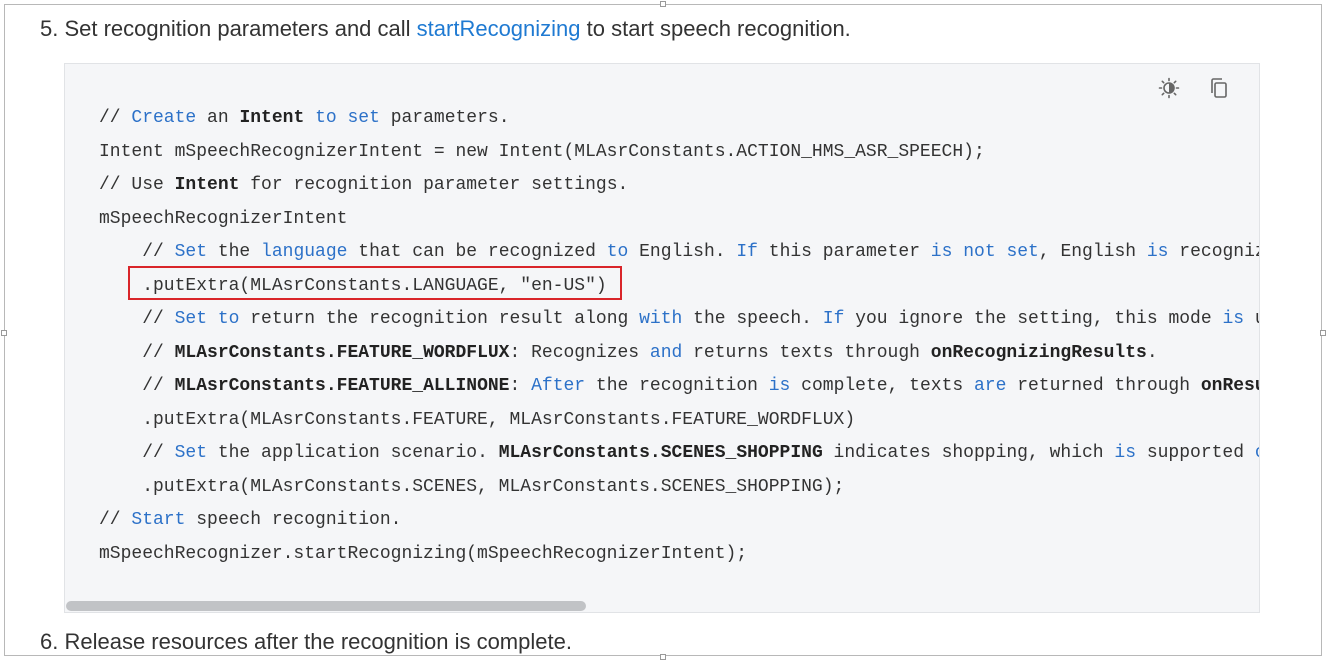 The width and height of the screenshot is (1327, 661). Describe the element at coordinates (679, 521) in the screenshot. I see `code-line: // Start speech recognition.` at that location.